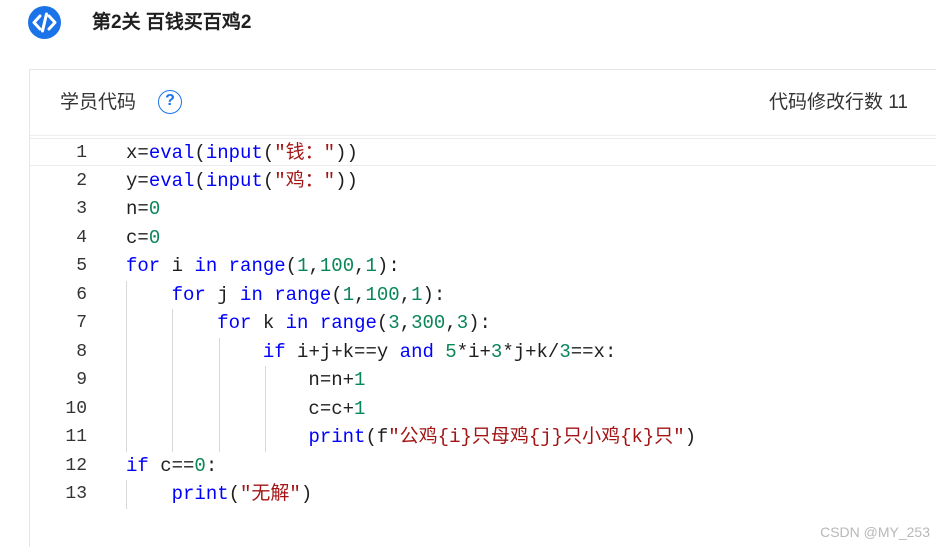 This screenshot has width=936, height=548. Describe the element at coordinates (172, 22) in the screenshot. I see `page-title: 第2关 百钱买百鸡2` at that location.